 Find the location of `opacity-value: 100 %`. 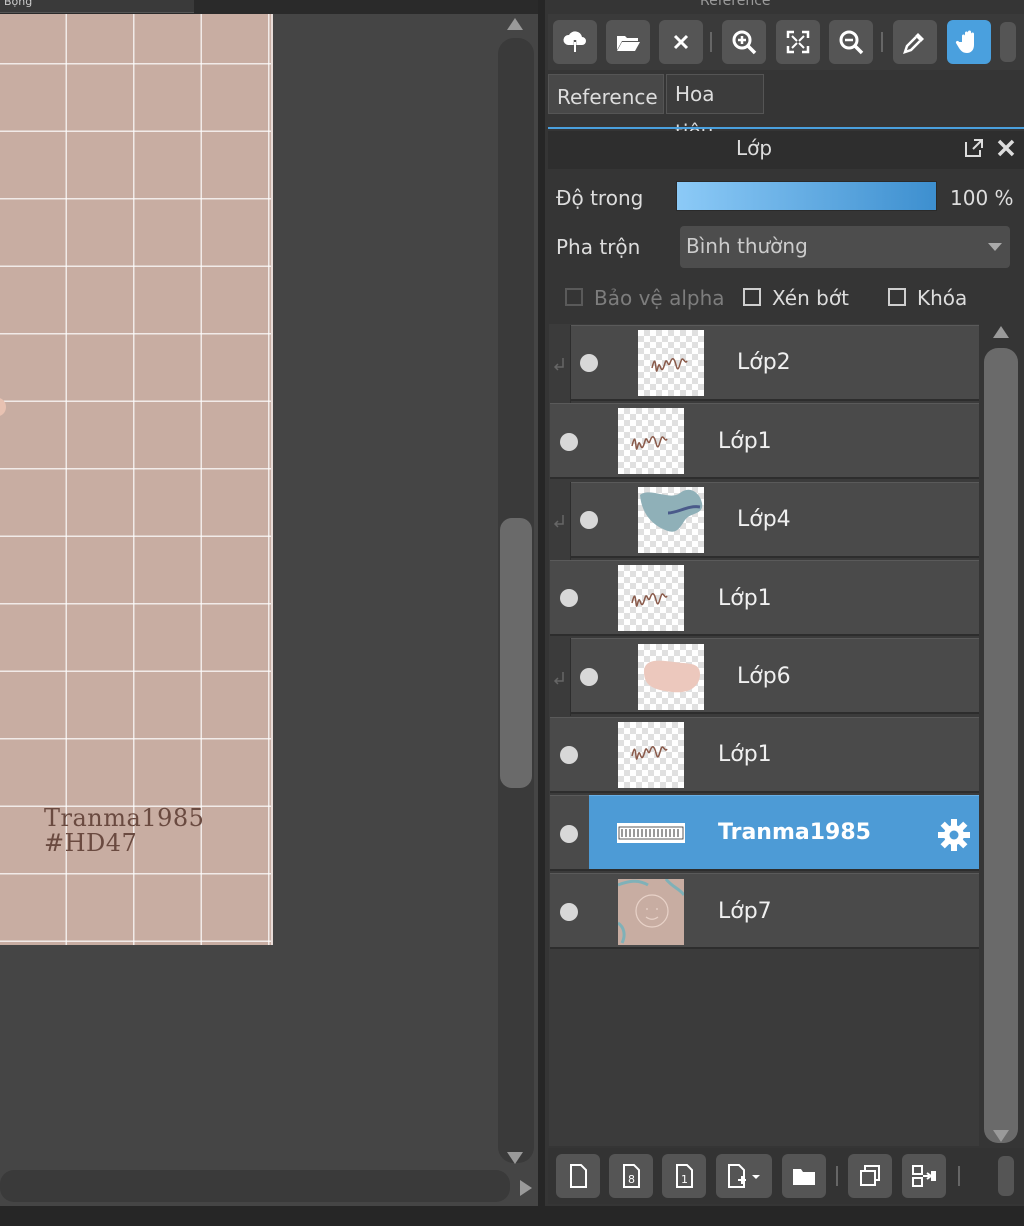

opacity-value: 100 % is located at coordinates (982, 198).